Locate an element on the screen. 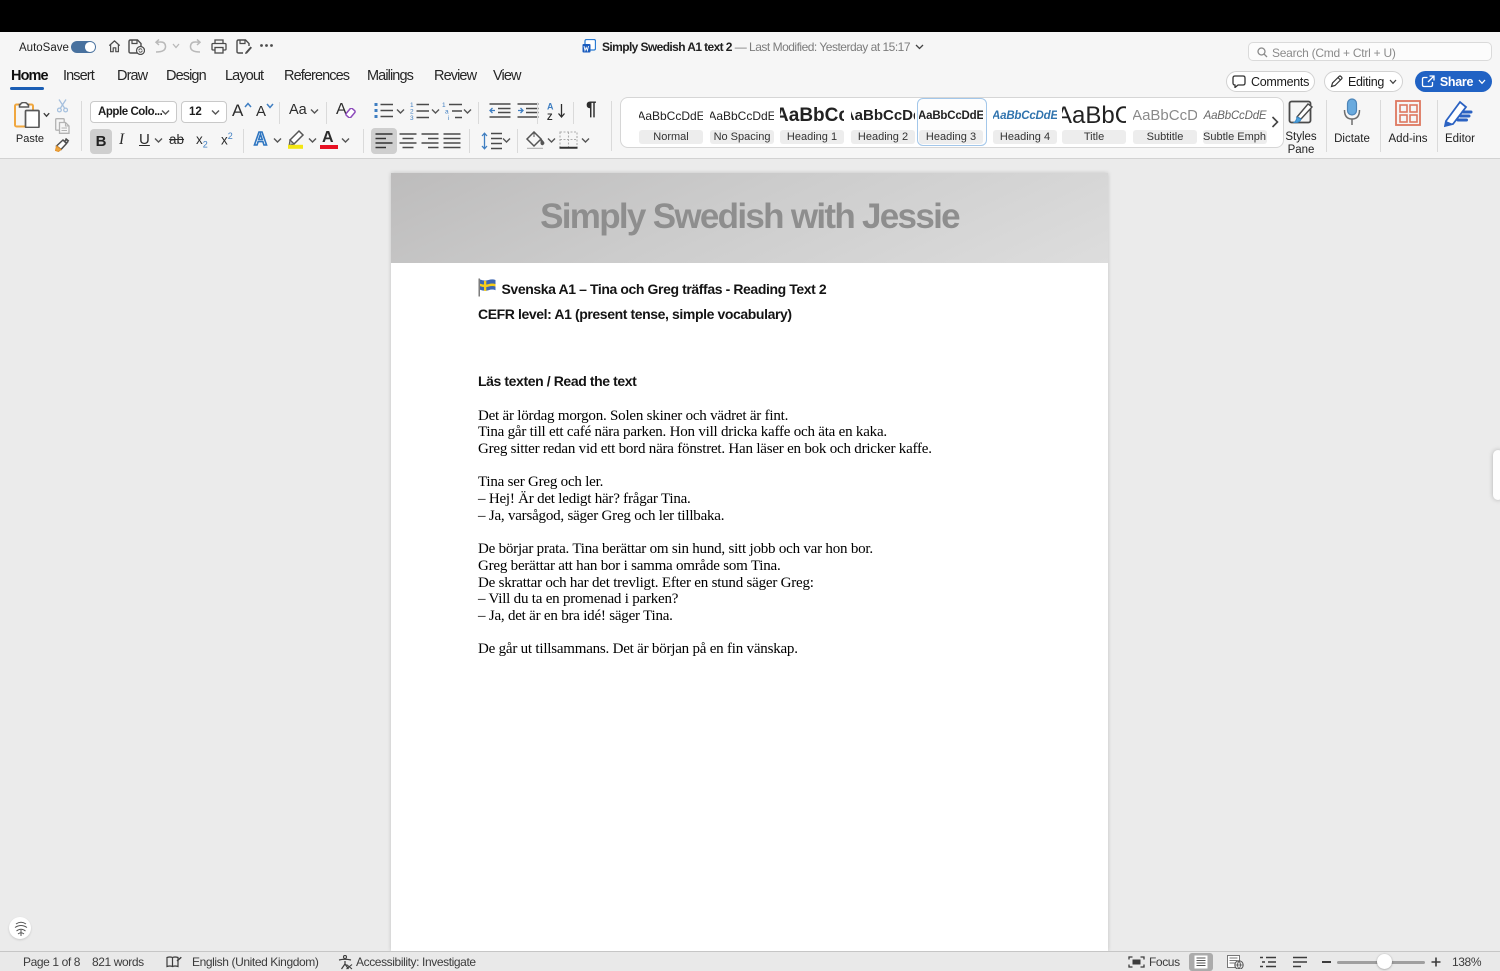  svg-text: 3 is located at coordinates (412, 117).